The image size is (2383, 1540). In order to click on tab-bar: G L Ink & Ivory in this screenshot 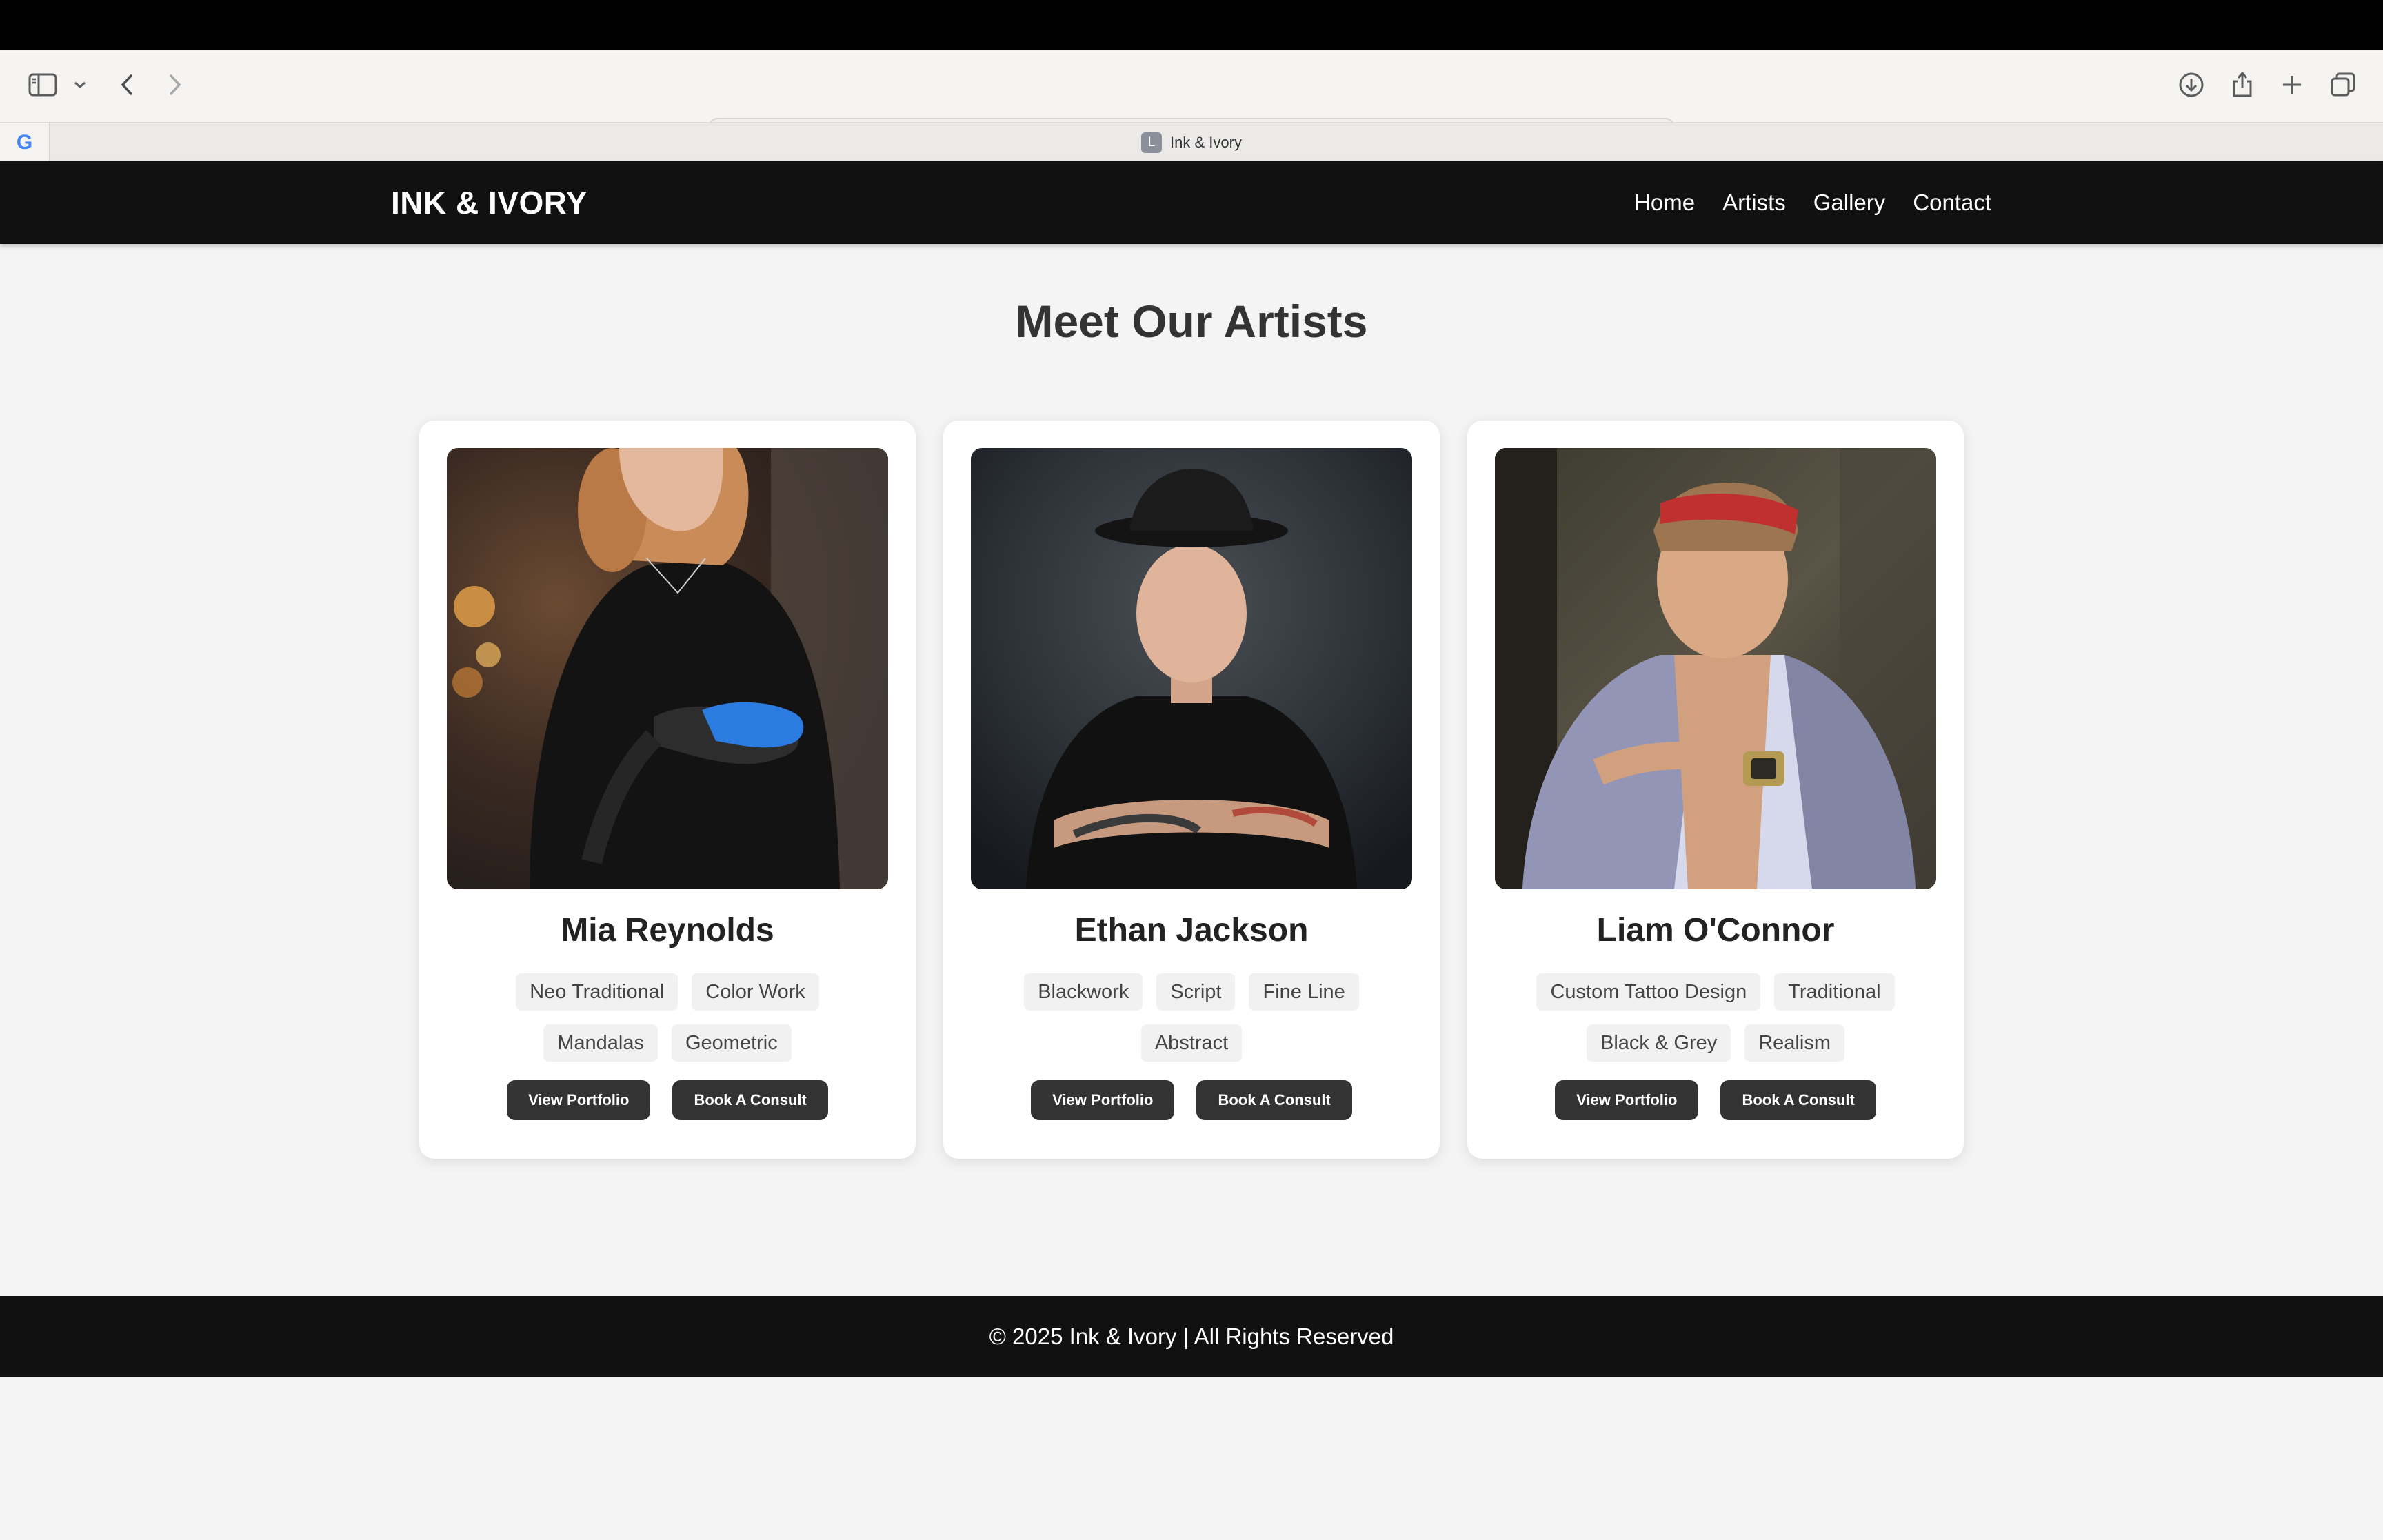, I will do `click(1191, 142)`.